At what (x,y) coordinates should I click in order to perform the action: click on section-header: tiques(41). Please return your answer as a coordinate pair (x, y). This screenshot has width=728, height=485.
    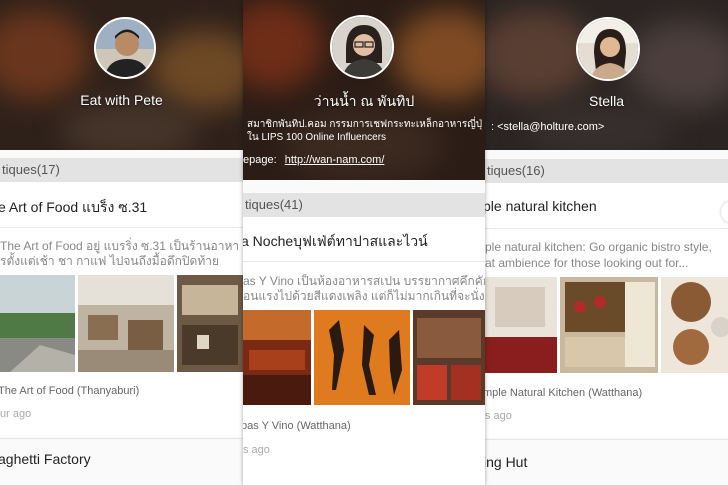
    Looking at the image, I should click on (364, 205).